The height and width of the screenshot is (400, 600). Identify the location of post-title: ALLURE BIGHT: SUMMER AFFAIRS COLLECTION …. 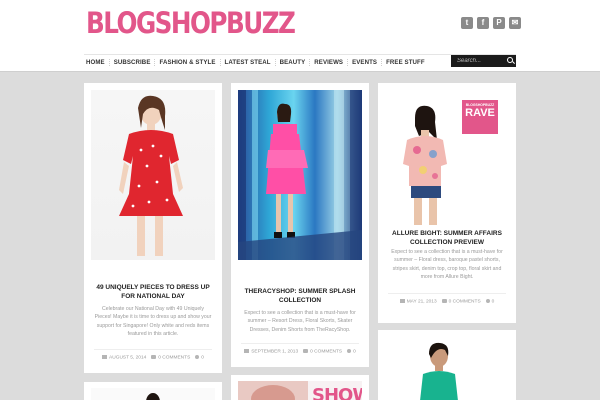
(447, 238).